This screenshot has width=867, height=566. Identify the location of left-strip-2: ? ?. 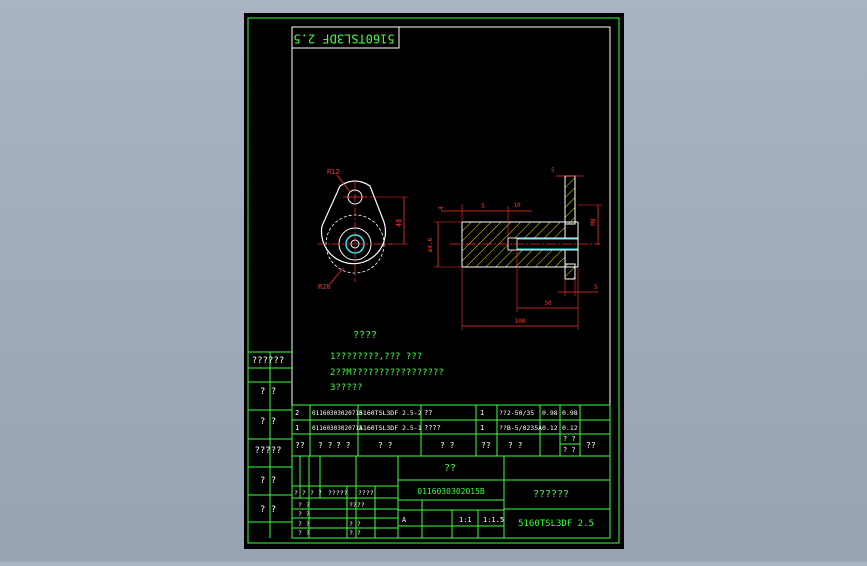
(268, 422).